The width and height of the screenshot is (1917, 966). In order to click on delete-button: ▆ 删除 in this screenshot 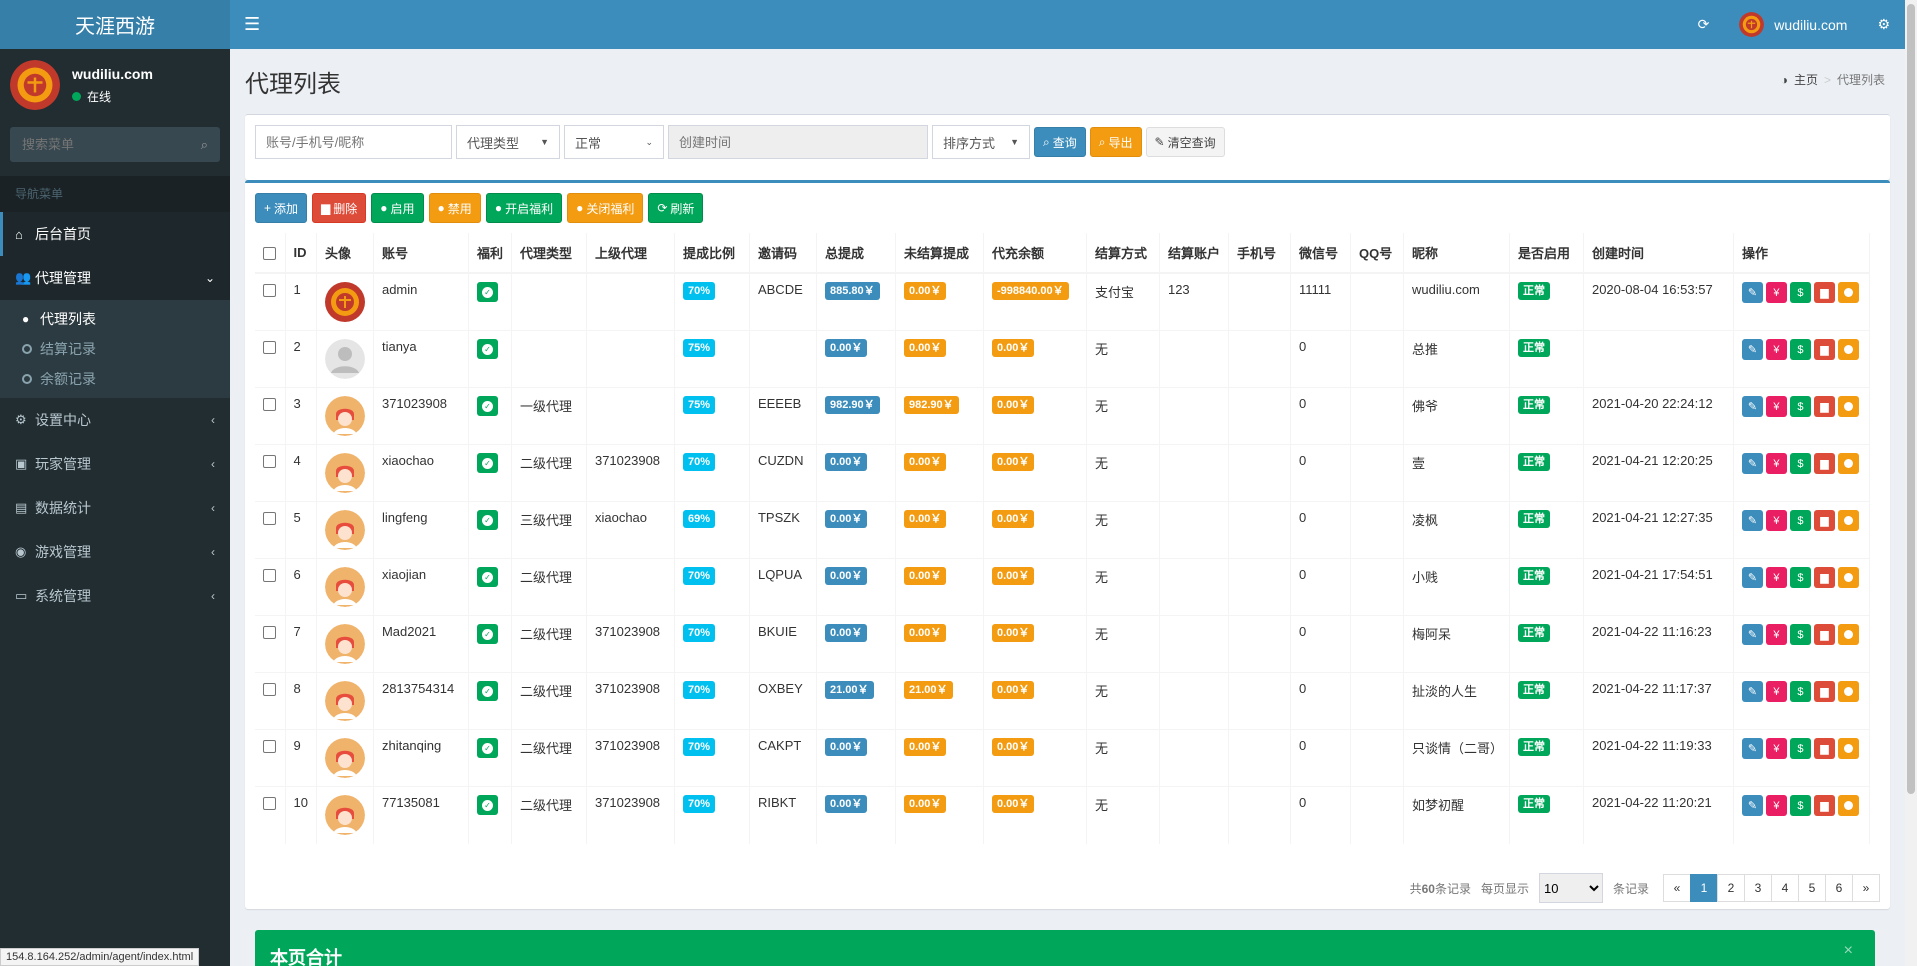, I will do `click(339, 208)`.